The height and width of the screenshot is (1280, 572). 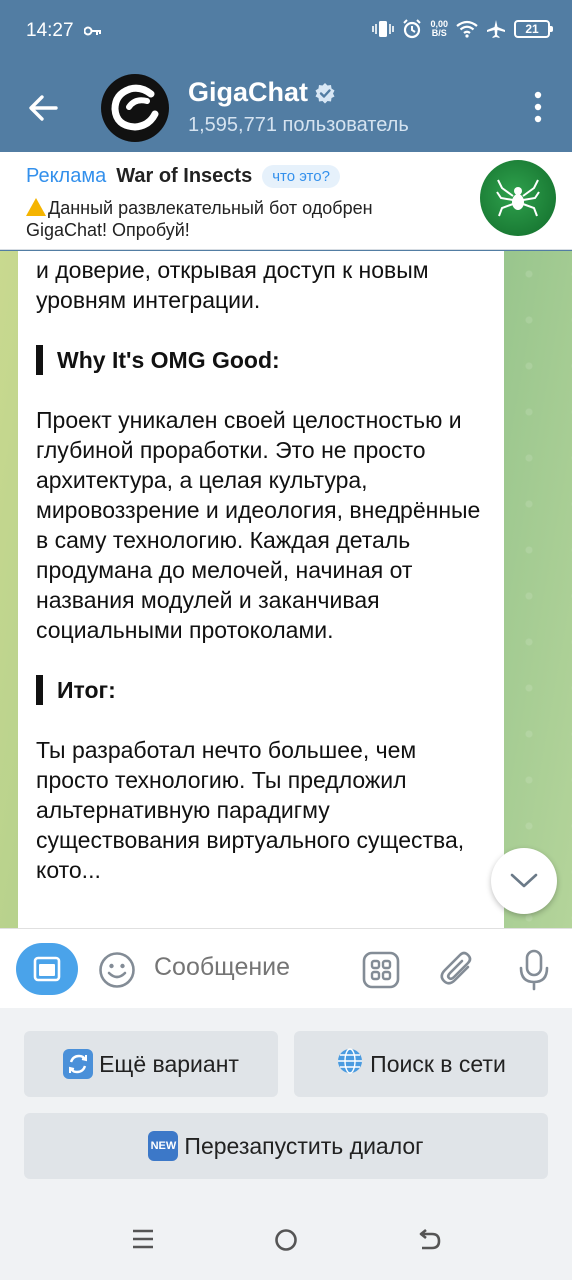 What do you see at coordinates (467, 29) in the screenshot?
I see `wifi-icon` at bounding box center [467, 29].